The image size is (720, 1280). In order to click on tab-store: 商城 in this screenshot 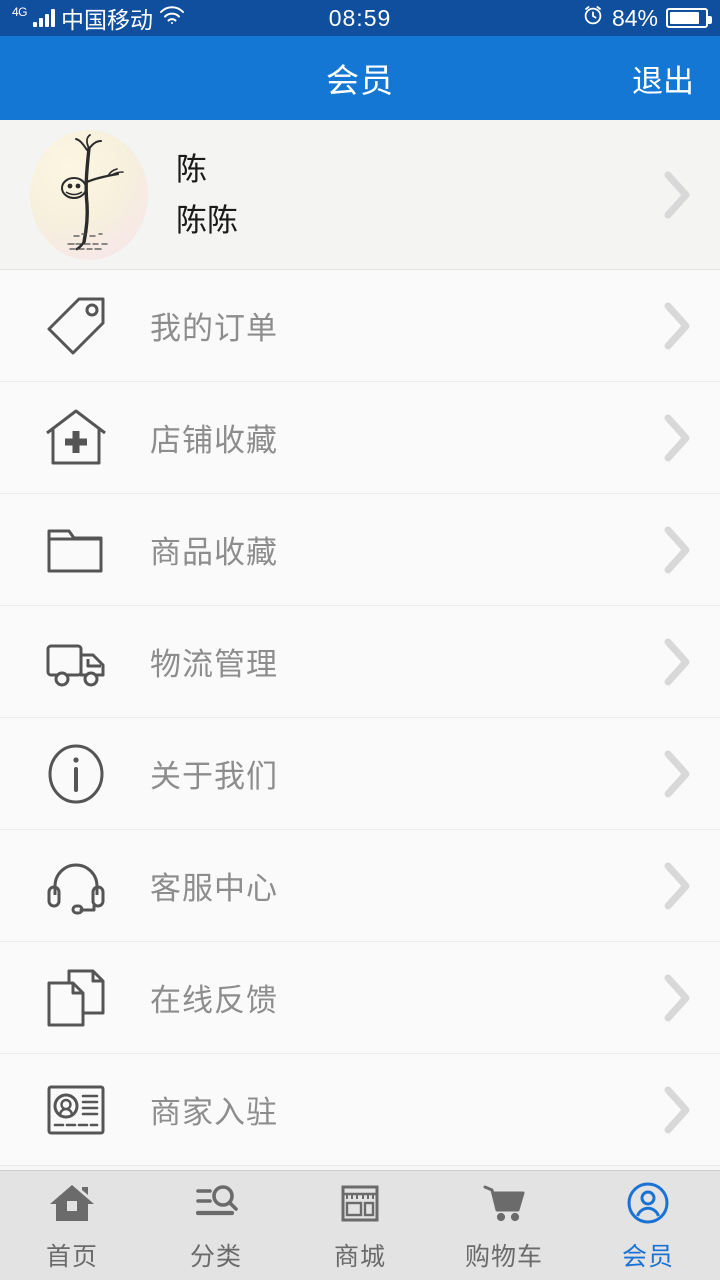, I will do `click(360, 1226)`.